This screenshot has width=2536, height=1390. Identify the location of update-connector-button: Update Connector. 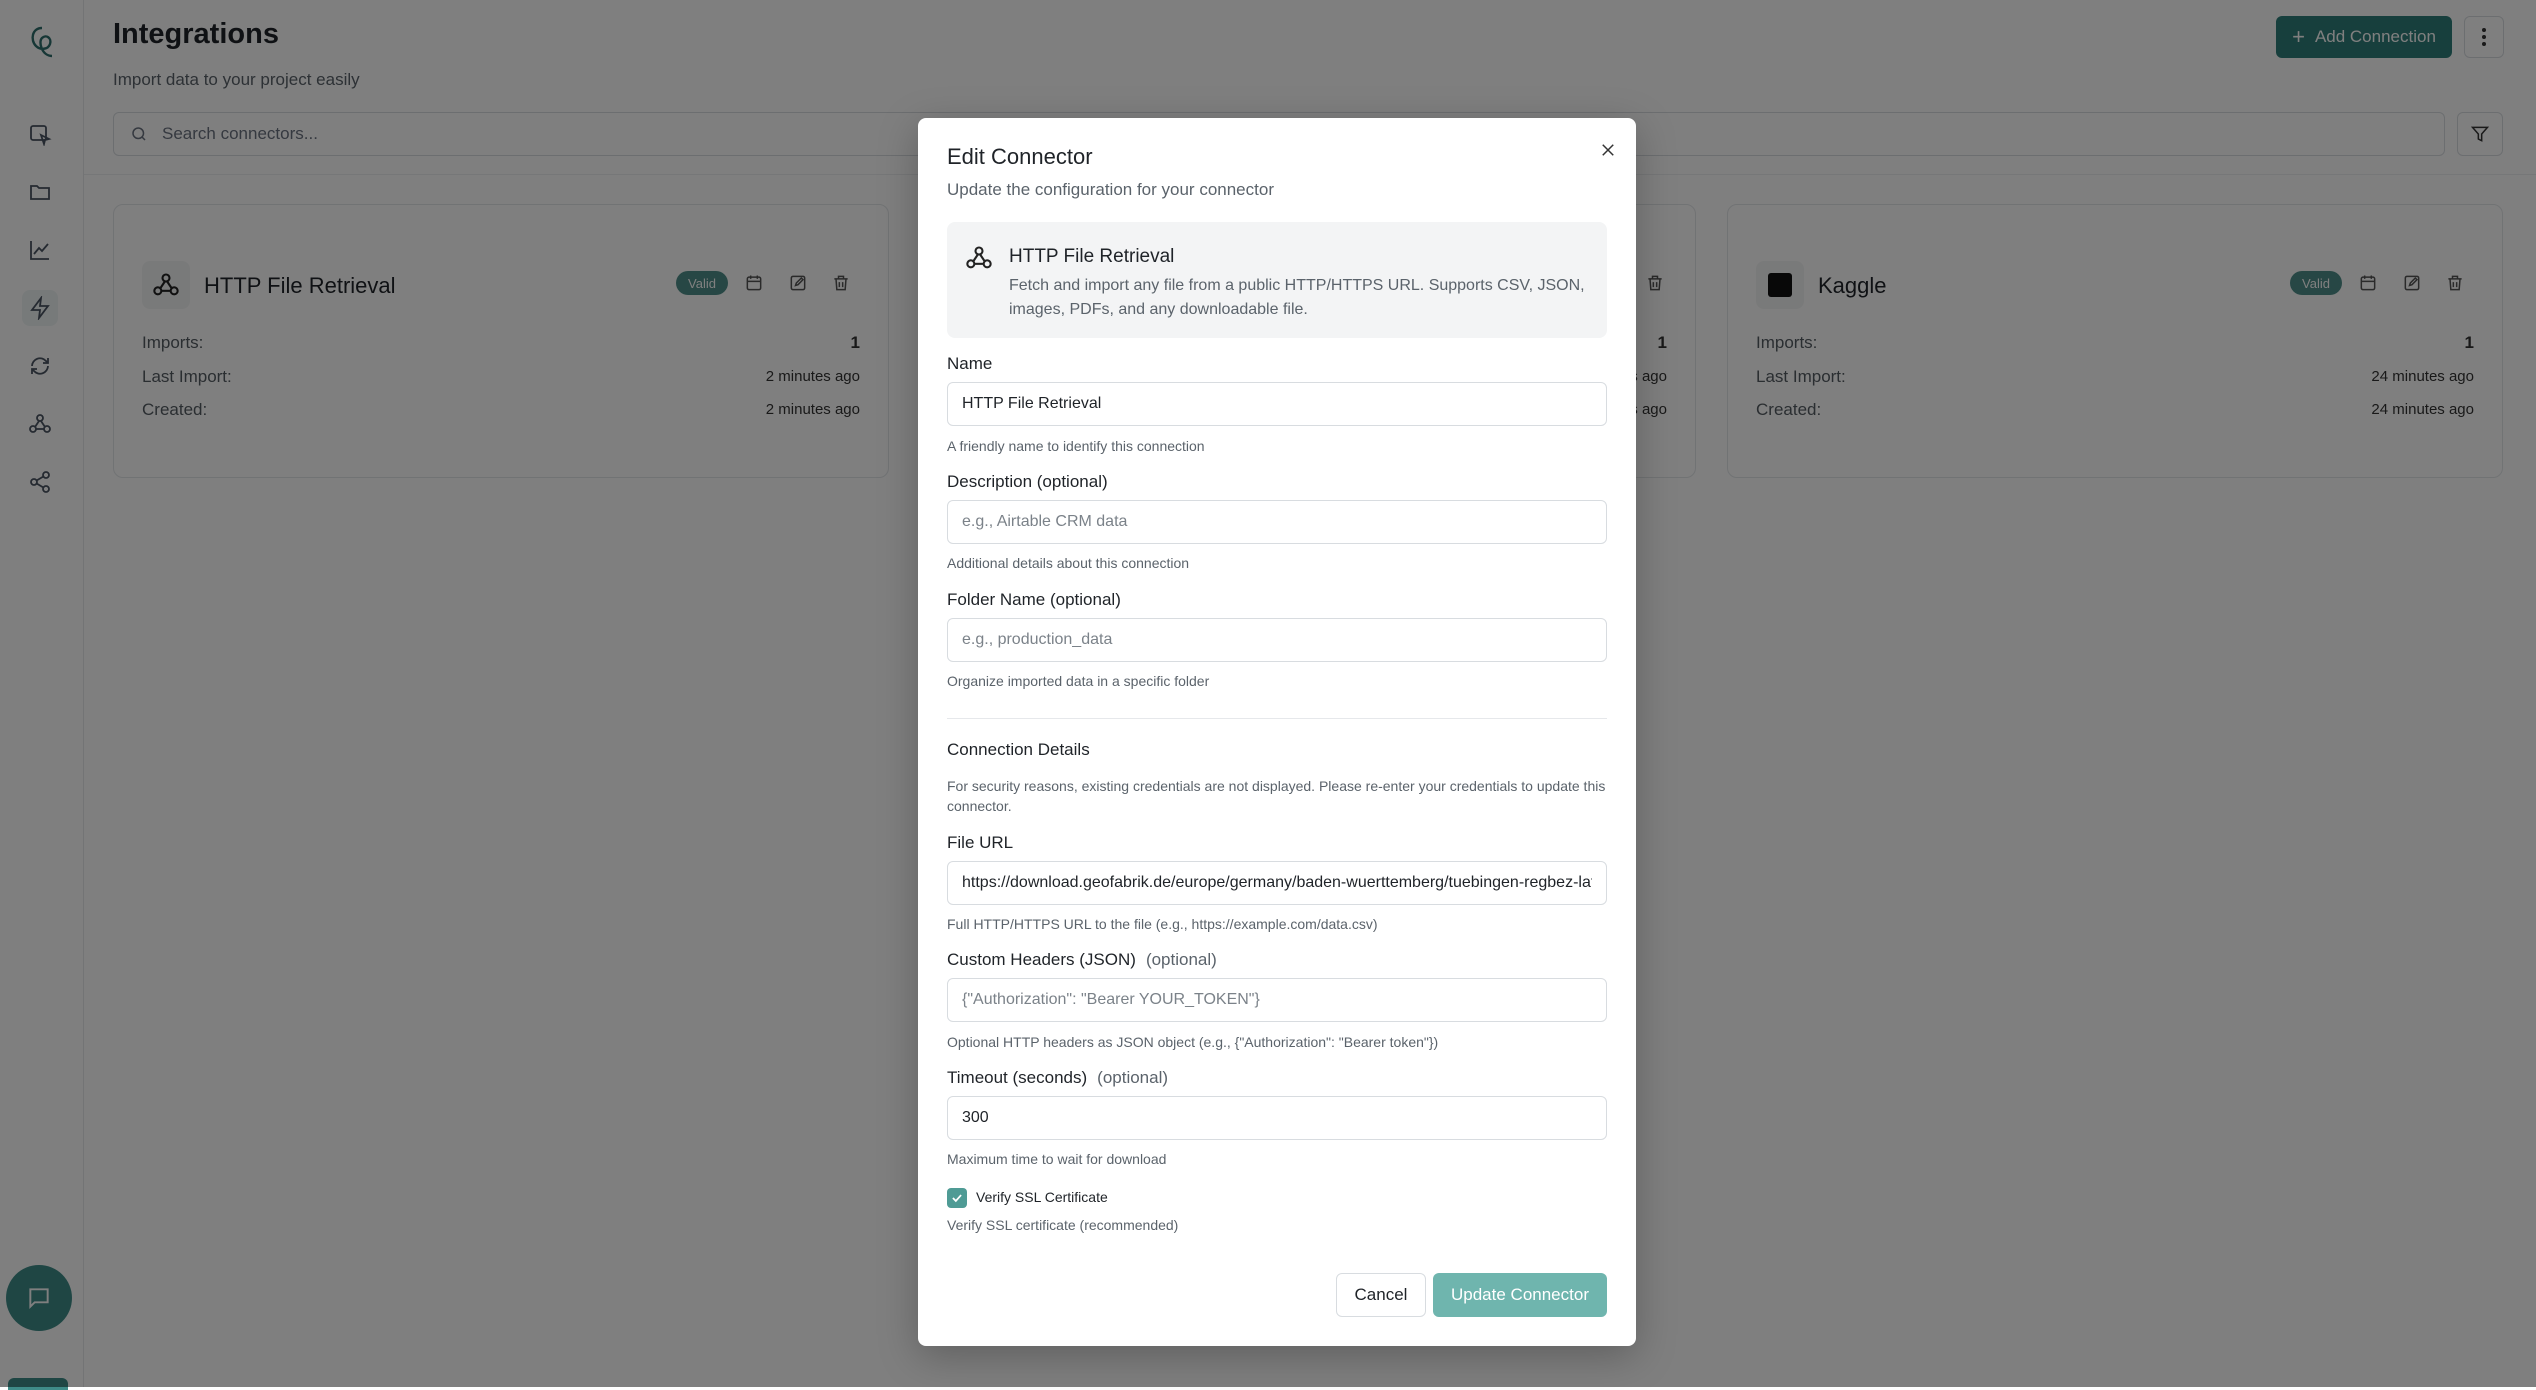
(1520, 1295).